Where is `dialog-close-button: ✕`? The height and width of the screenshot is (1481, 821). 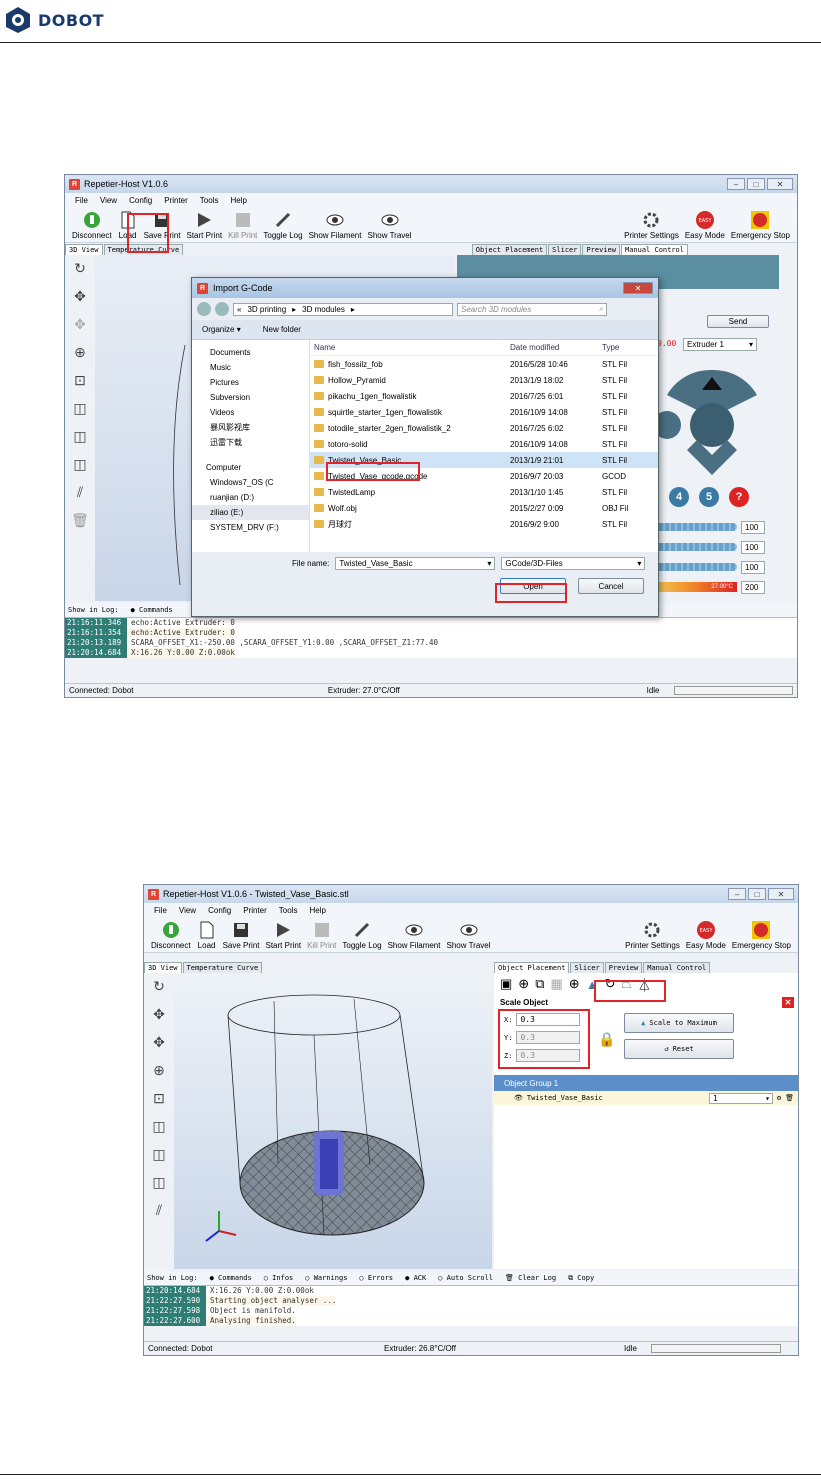 dialog-close-button: ✕ is located at coordinates (638, 288).